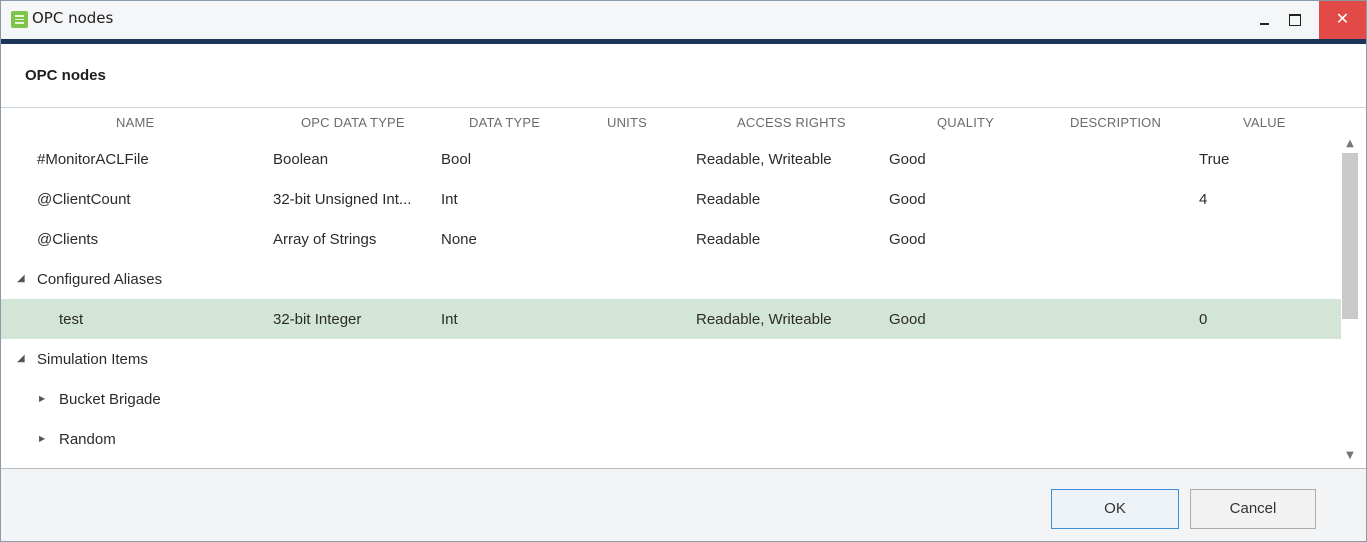 The image size is (1367, 542). I want to click on cell-name: @ClientCount, so click(84, 199).